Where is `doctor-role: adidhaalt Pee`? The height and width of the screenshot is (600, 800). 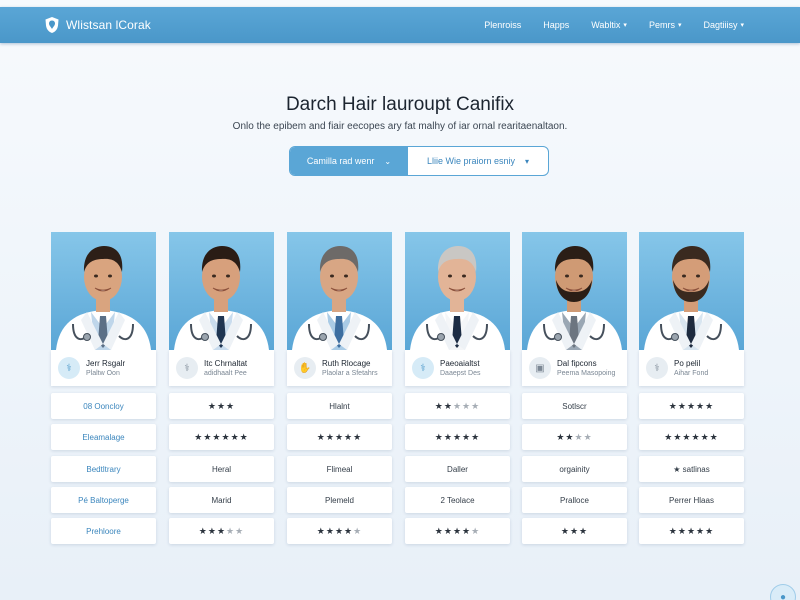 doctor-role: adidhaalt Pee is located at coordinates (225, 373).